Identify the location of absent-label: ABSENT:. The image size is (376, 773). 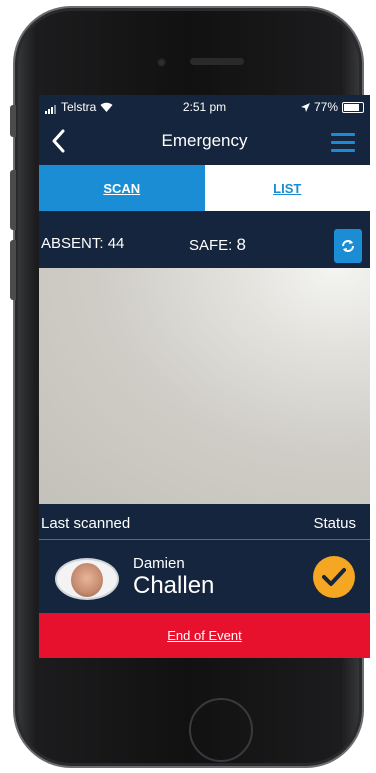
(72, 243).